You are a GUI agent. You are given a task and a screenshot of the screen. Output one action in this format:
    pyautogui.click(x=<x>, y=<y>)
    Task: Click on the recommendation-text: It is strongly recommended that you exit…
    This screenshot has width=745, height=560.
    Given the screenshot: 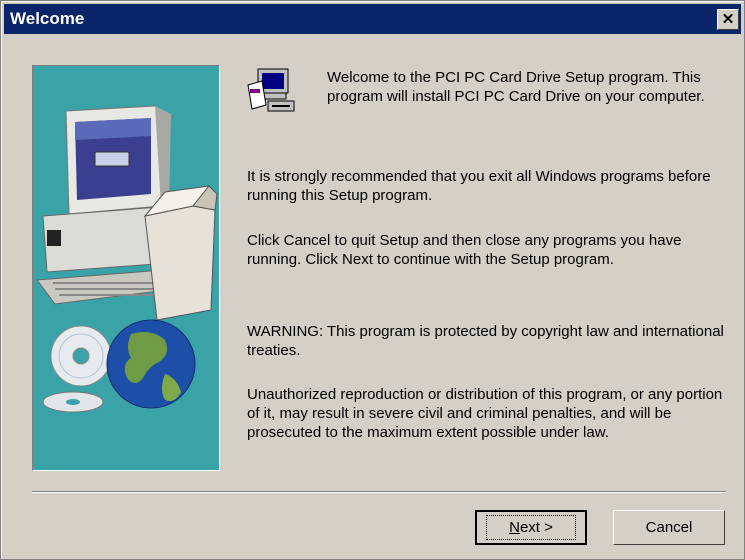 What is the action you would take?
    pyautogui.click(x=479, y=186)
    